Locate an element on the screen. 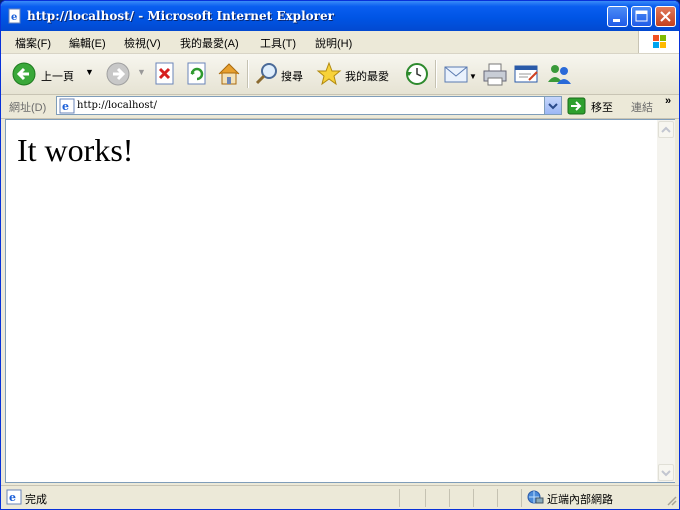 The width and height of the screenshot is (680, 510). stop-icon is located at coordinates (165, 76).